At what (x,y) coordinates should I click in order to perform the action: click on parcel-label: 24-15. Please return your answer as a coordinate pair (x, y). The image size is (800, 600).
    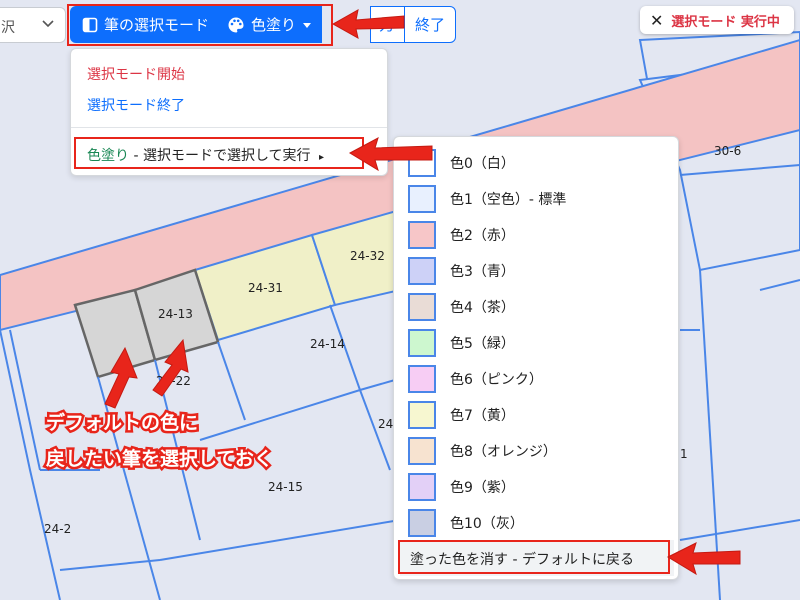
    Looking at the image, I should click on (285, 487).